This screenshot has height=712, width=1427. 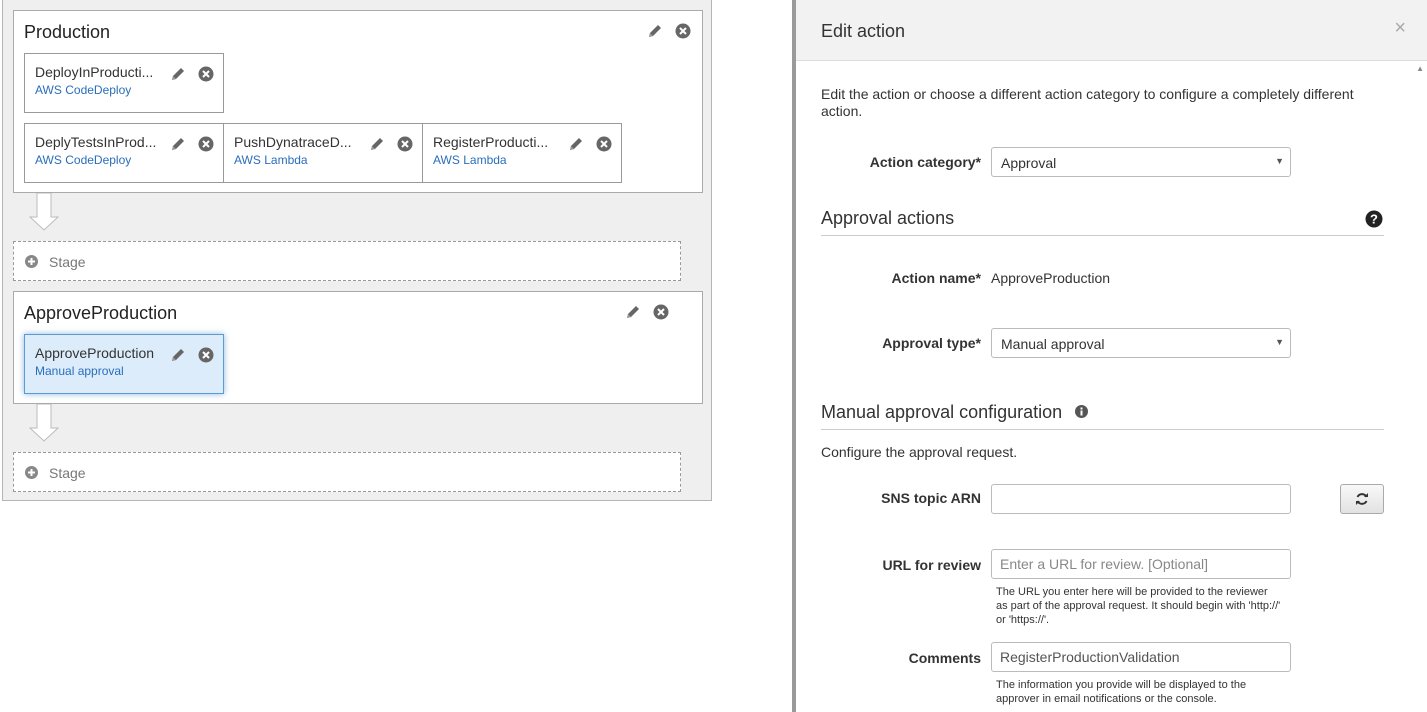 I want to click on action-card-selected: ApproveProduction Manual approval, so click(x=124, y=364).